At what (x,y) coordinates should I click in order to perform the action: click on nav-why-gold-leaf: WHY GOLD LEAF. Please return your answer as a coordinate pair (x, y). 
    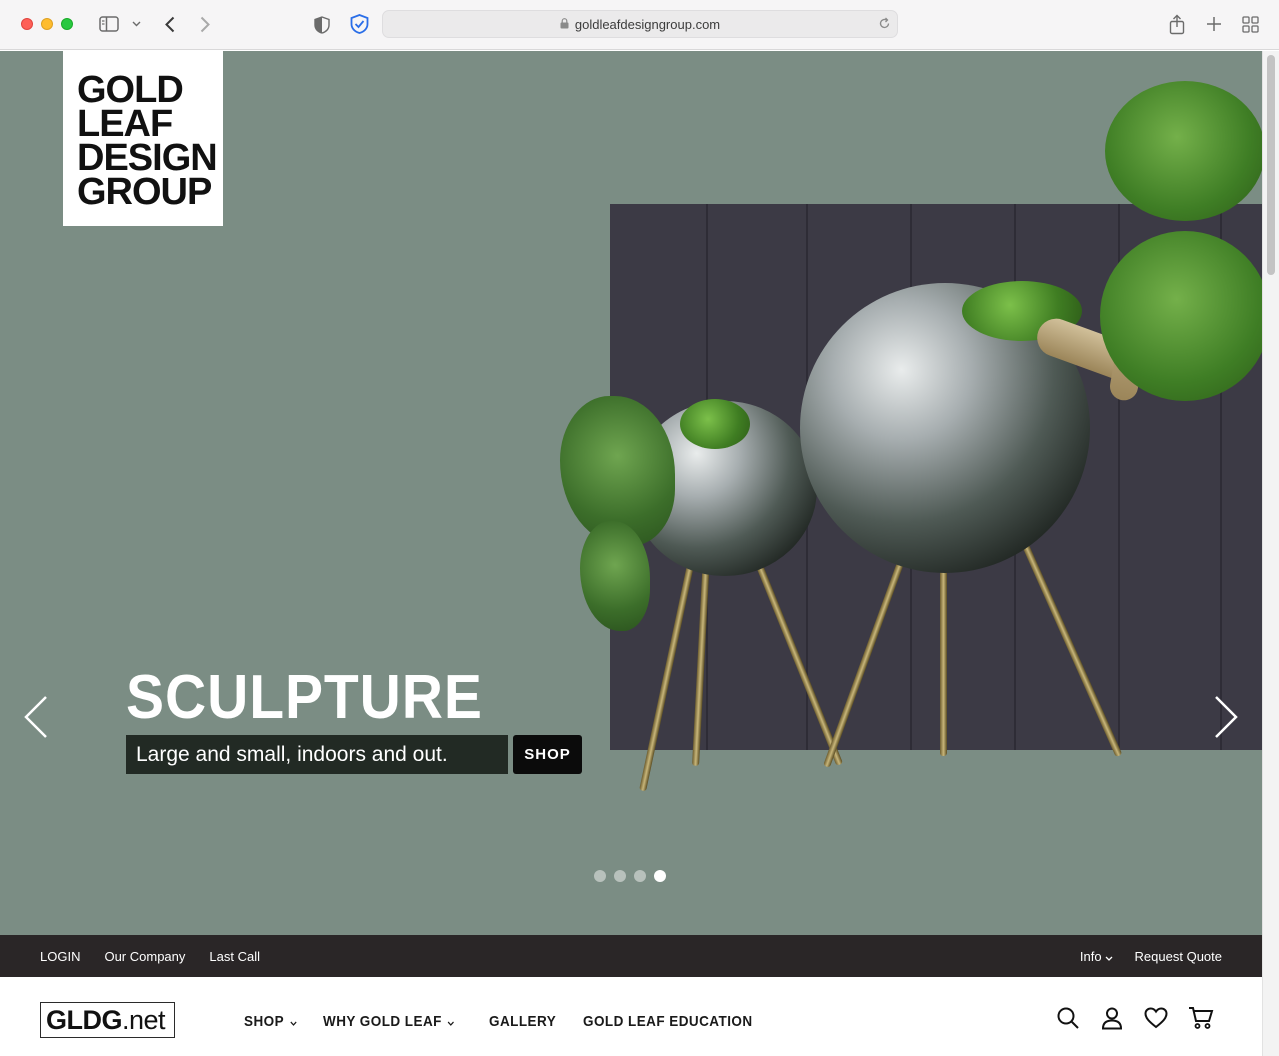
    Looking at the image, I should click on (388, 1021).